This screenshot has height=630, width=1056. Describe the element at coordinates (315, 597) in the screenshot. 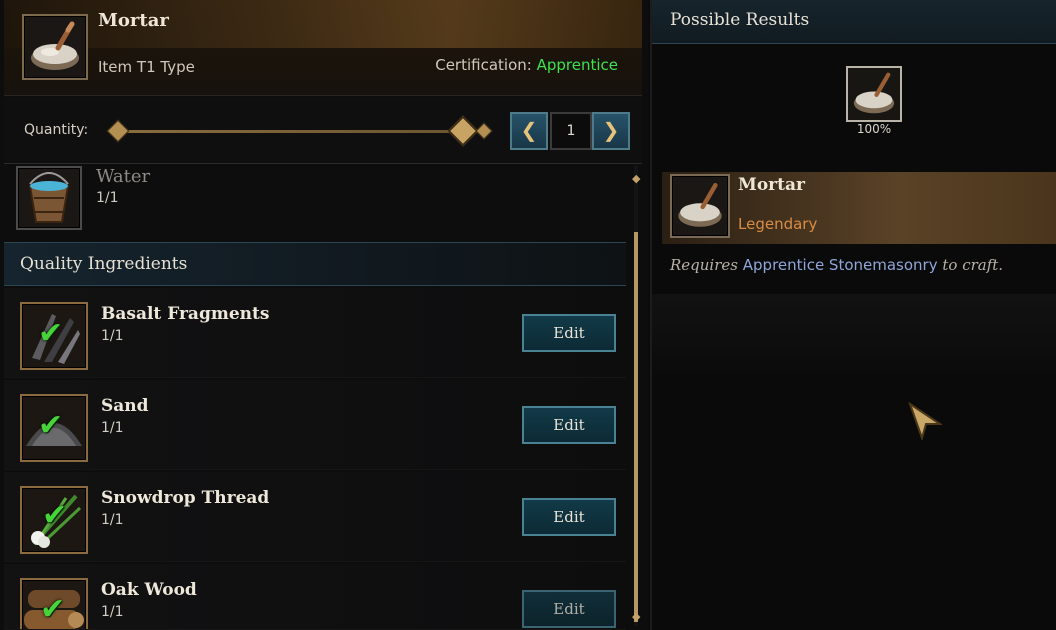

I see `ingredient-row-oak: ✔ Oak Wood 1/1 Edit` at that location.